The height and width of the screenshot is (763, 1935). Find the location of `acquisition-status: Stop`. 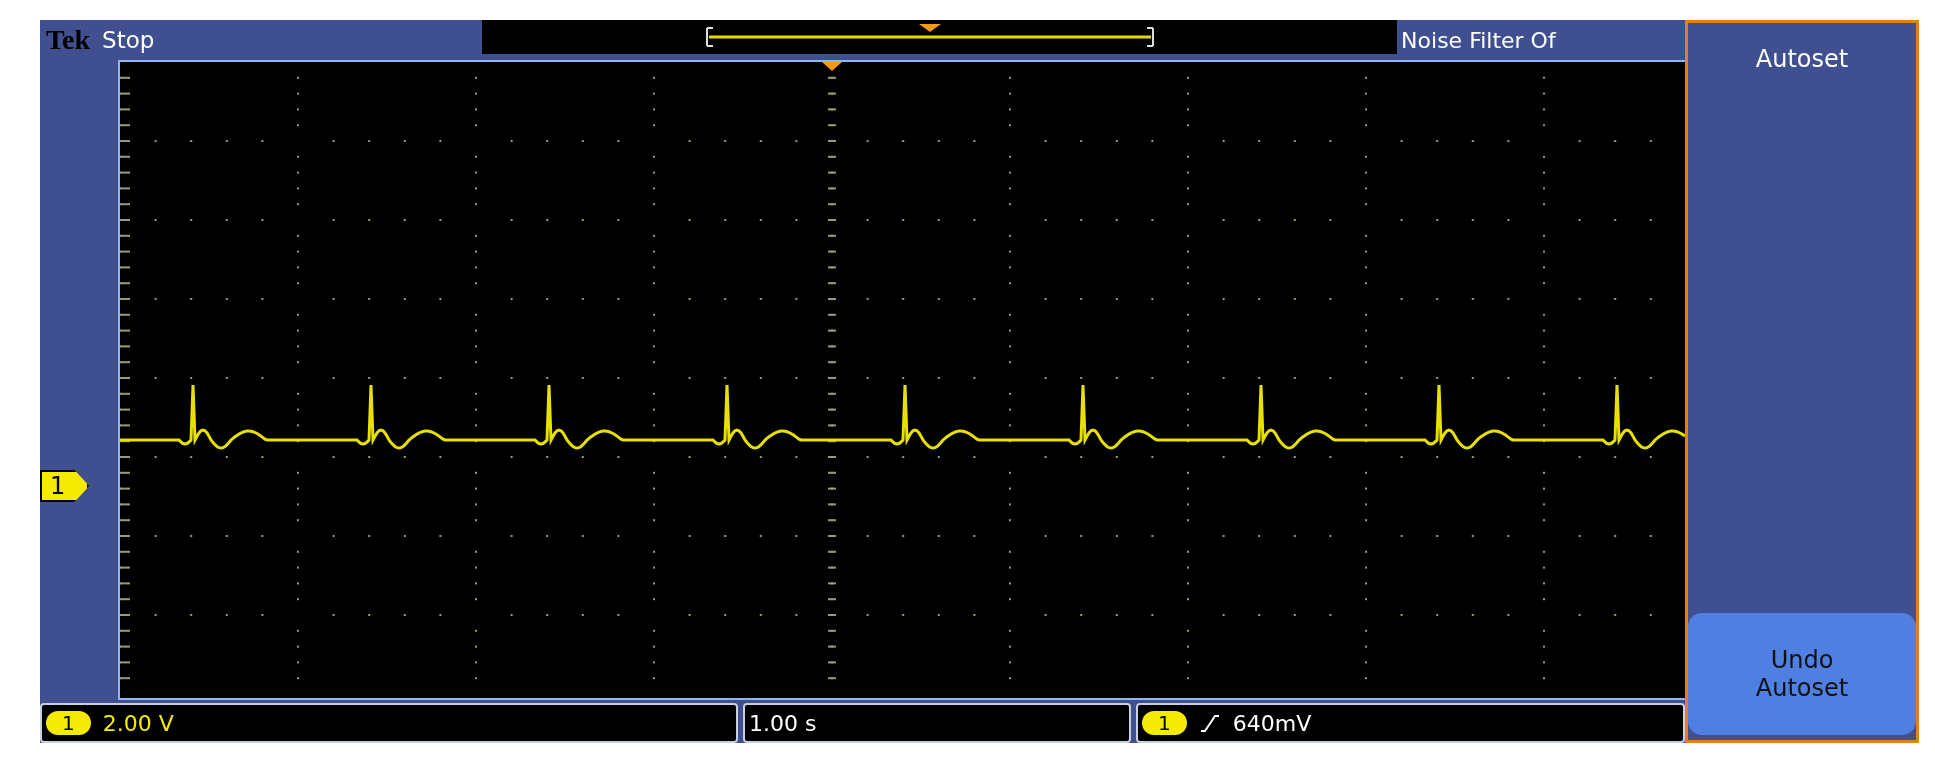

acquisition-status: Stop is located at coordinates (129, 40).